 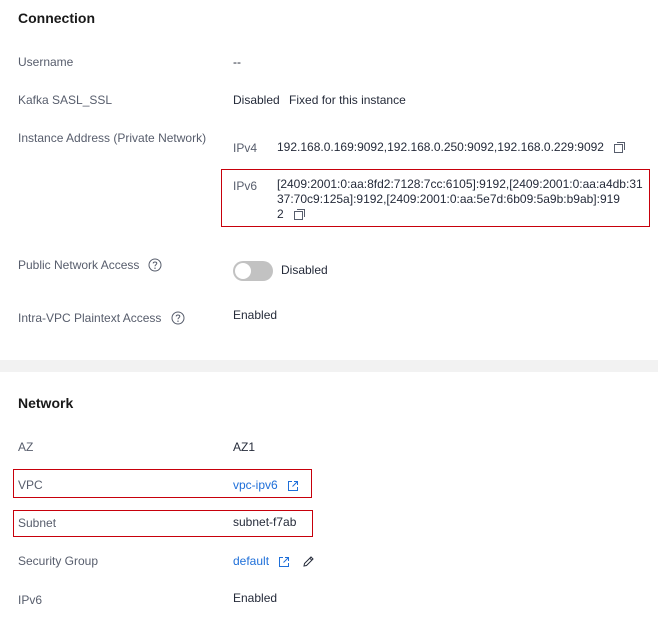 I want to click on sasl-note: Fixed for this instance, so click(x=347, y=100).